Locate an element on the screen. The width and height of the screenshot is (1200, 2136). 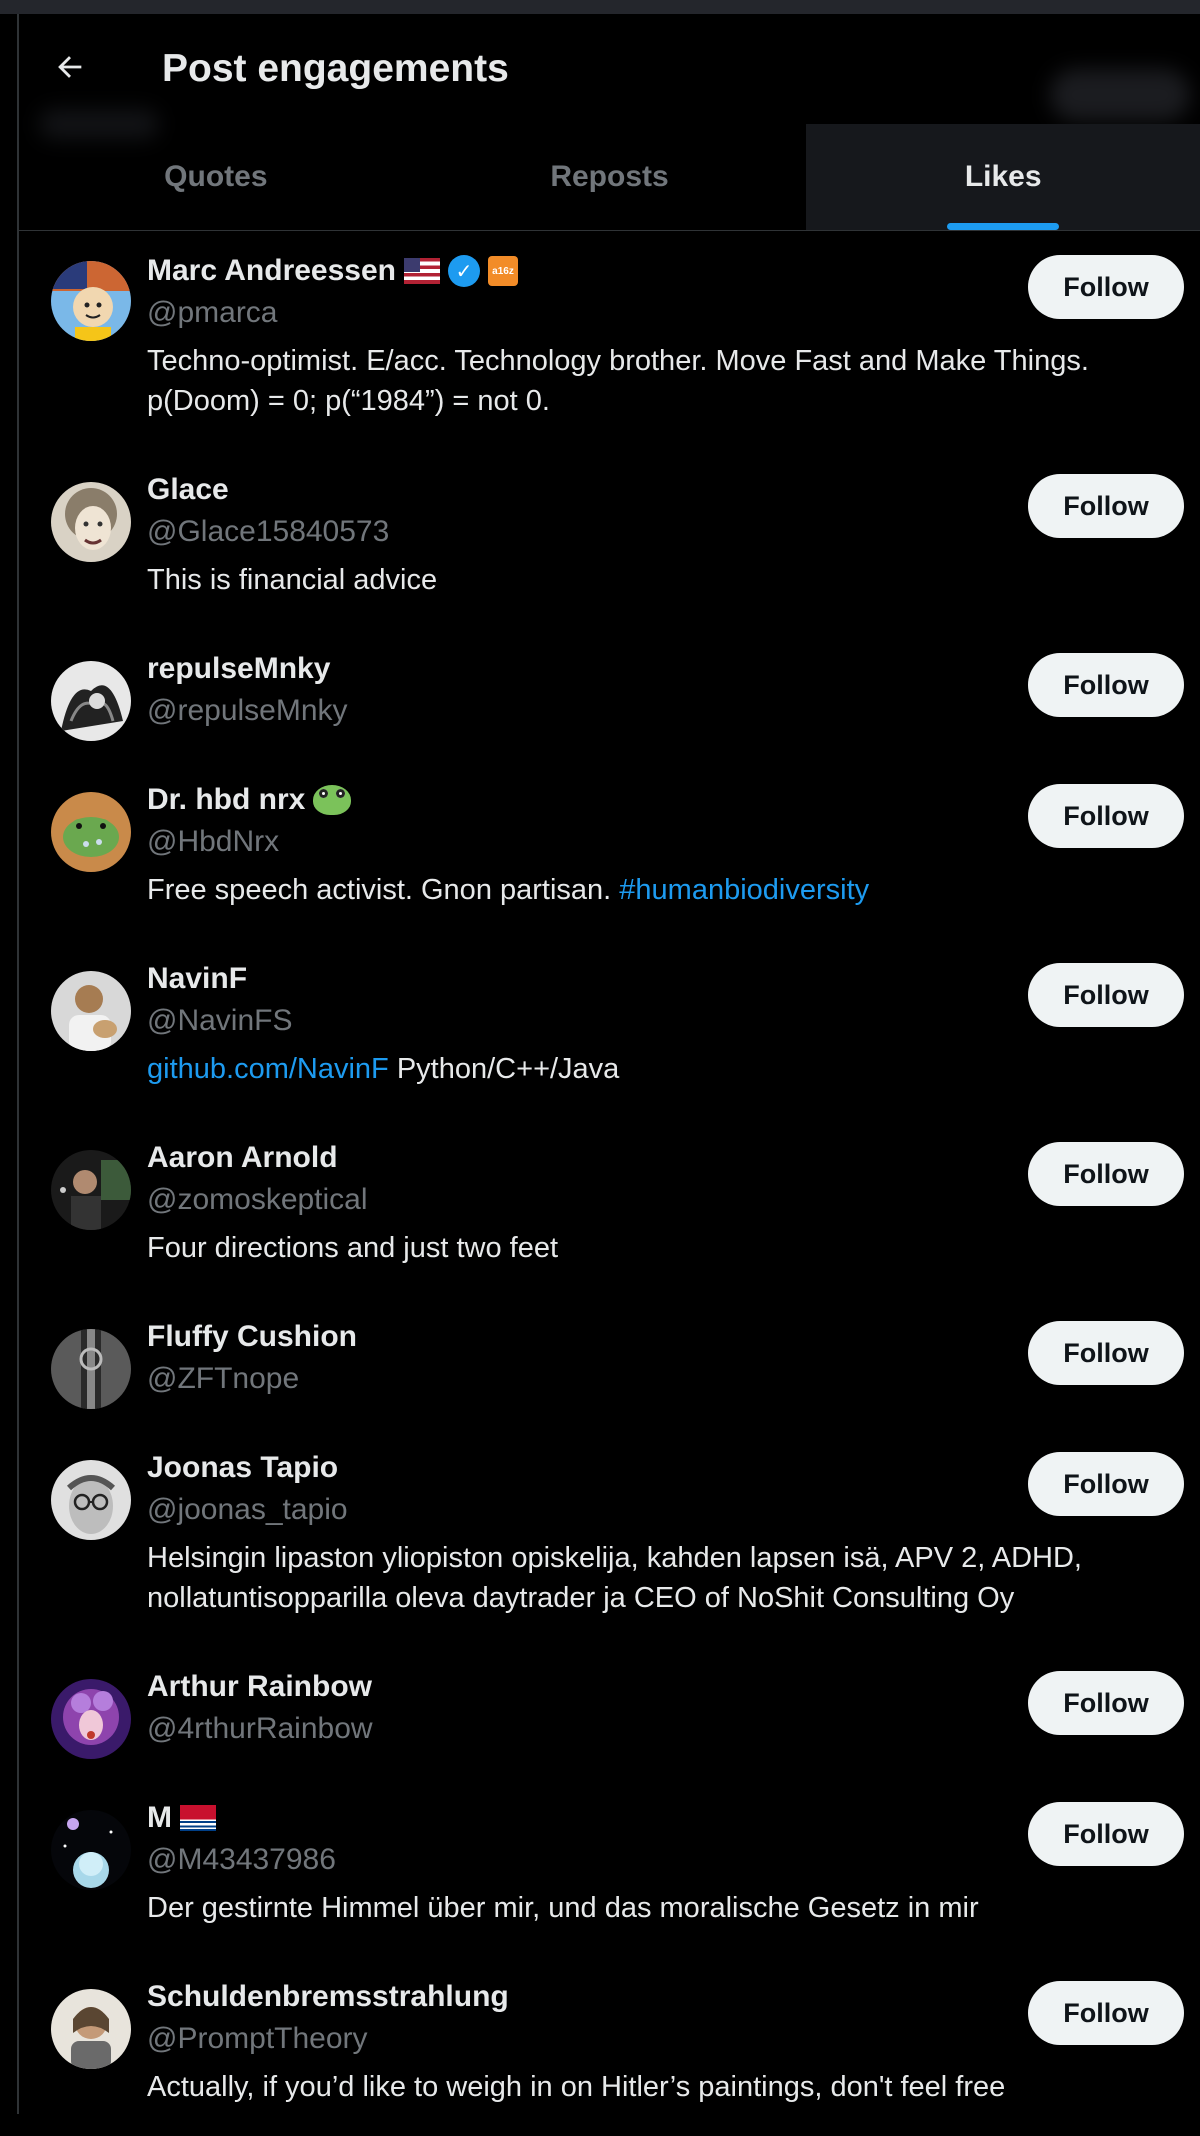
window-top-strip is located at coordinates (600, 7).